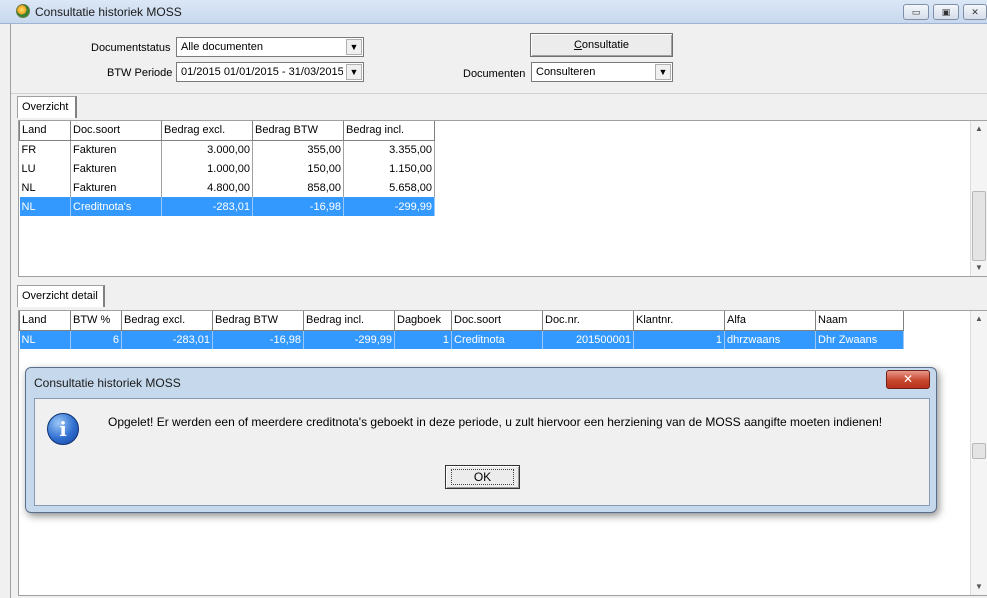 The height and width of the screenshot is (598, 987). I want to click on minimize-button: ▭, so click(916, 12).